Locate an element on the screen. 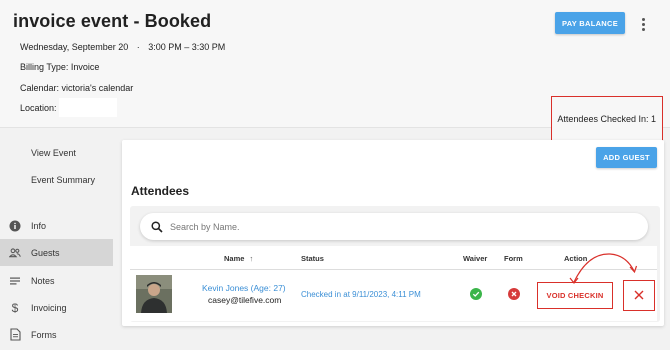  info-icon is located at coordinates (15, 226).